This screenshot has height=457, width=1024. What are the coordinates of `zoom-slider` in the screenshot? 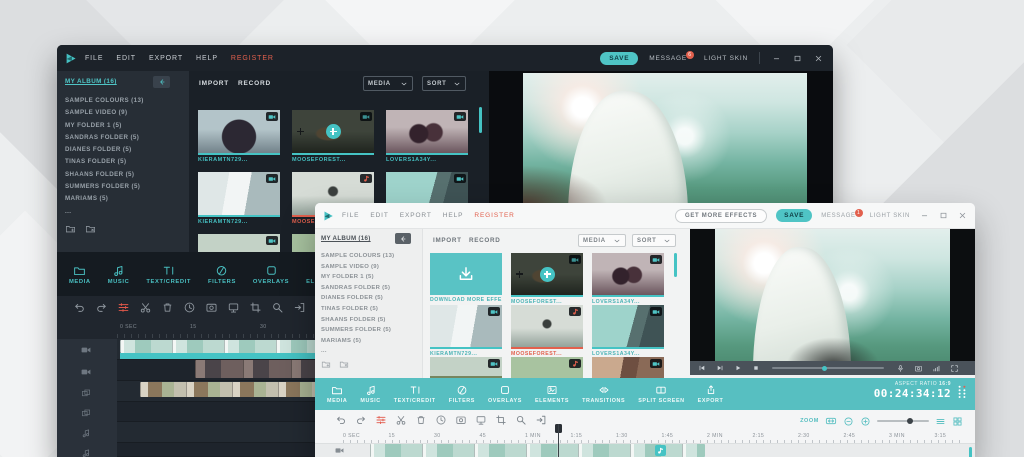 It's located at (903, 421).